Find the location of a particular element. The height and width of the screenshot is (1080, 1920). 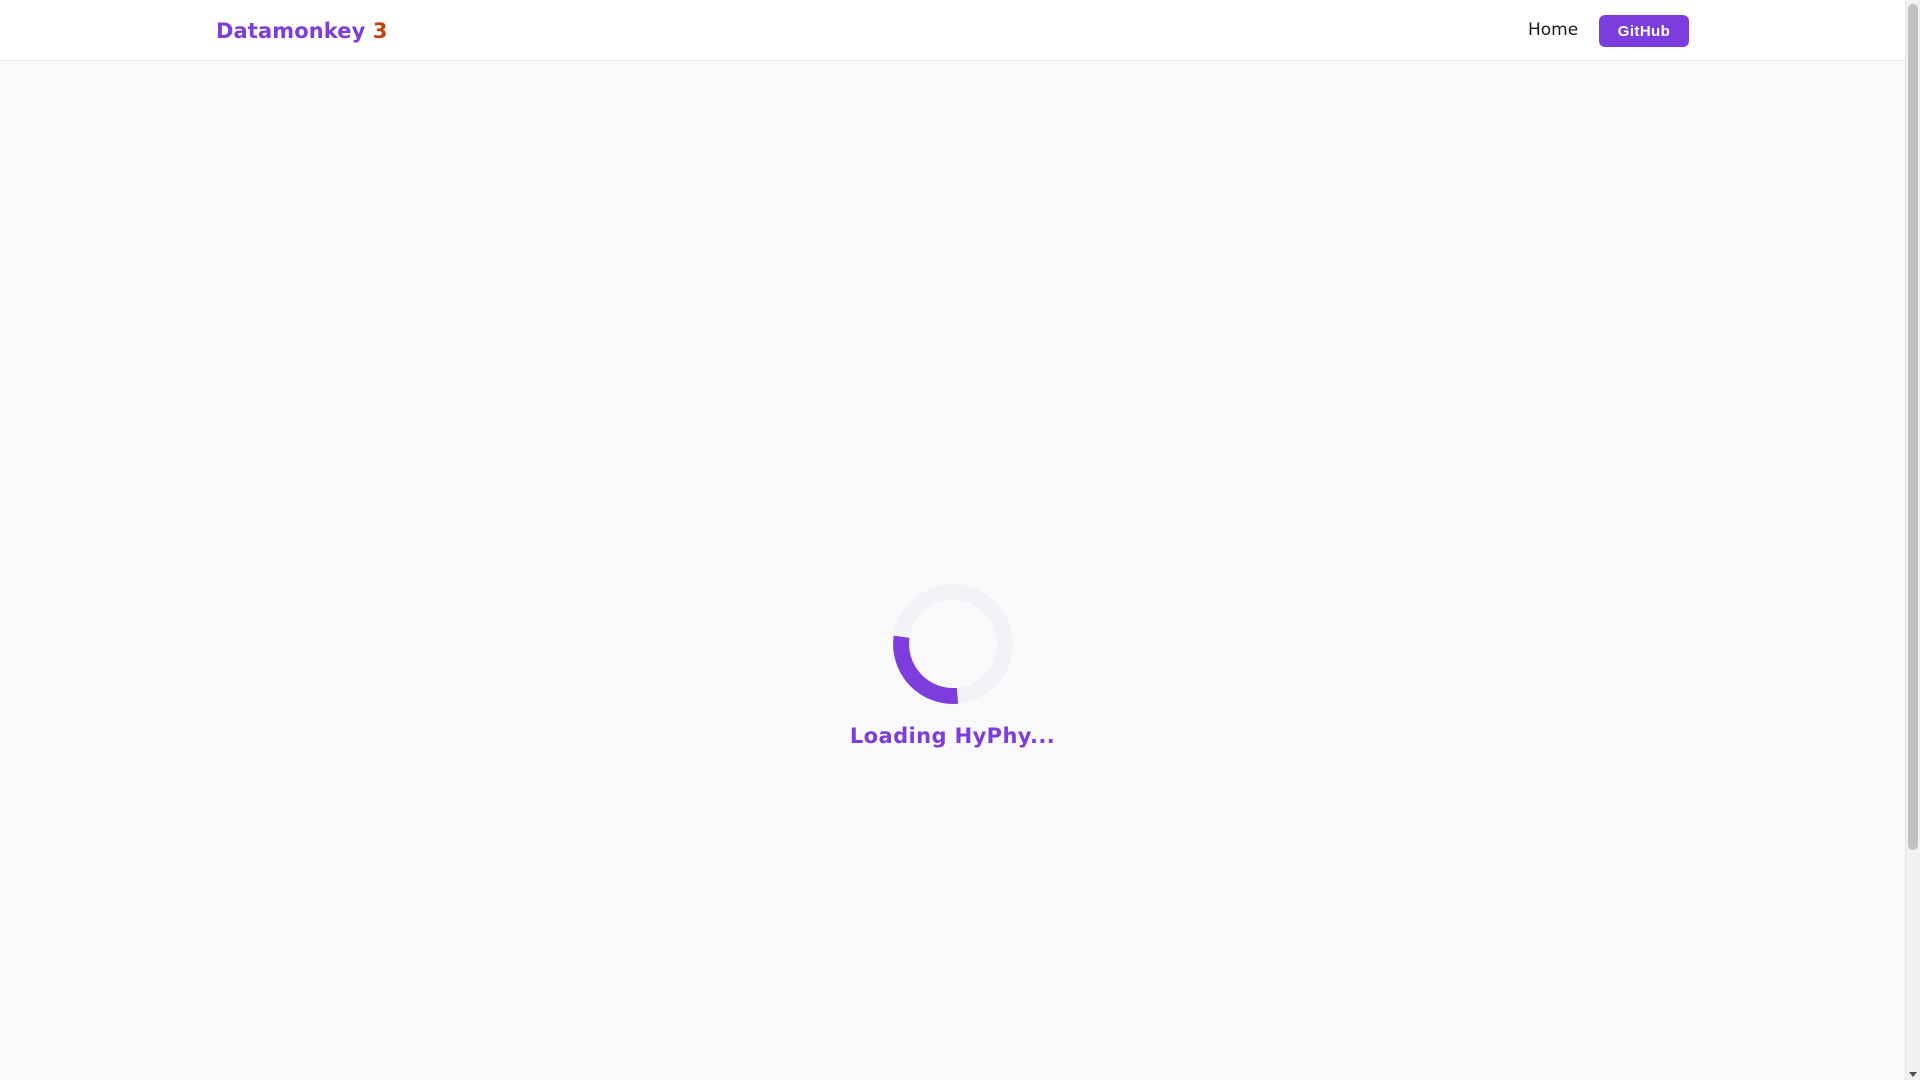

brand-name: Datamonkey is located at coordinates (291, 31).